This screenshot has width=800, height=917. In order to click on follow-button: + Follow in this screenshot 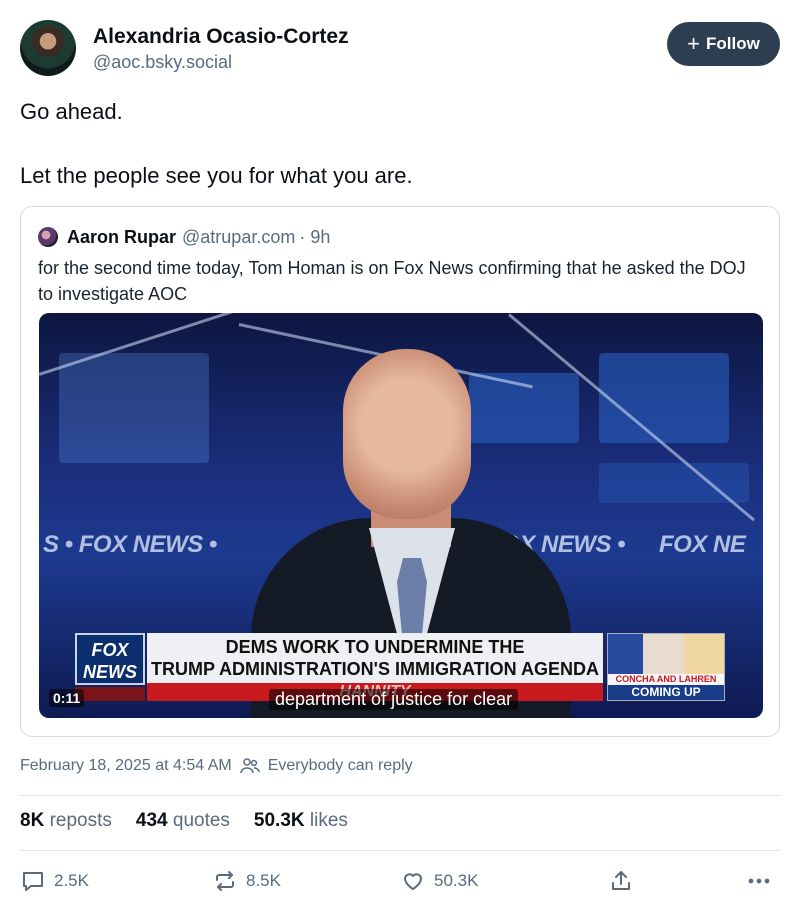, I will do `click(723, 44)`.